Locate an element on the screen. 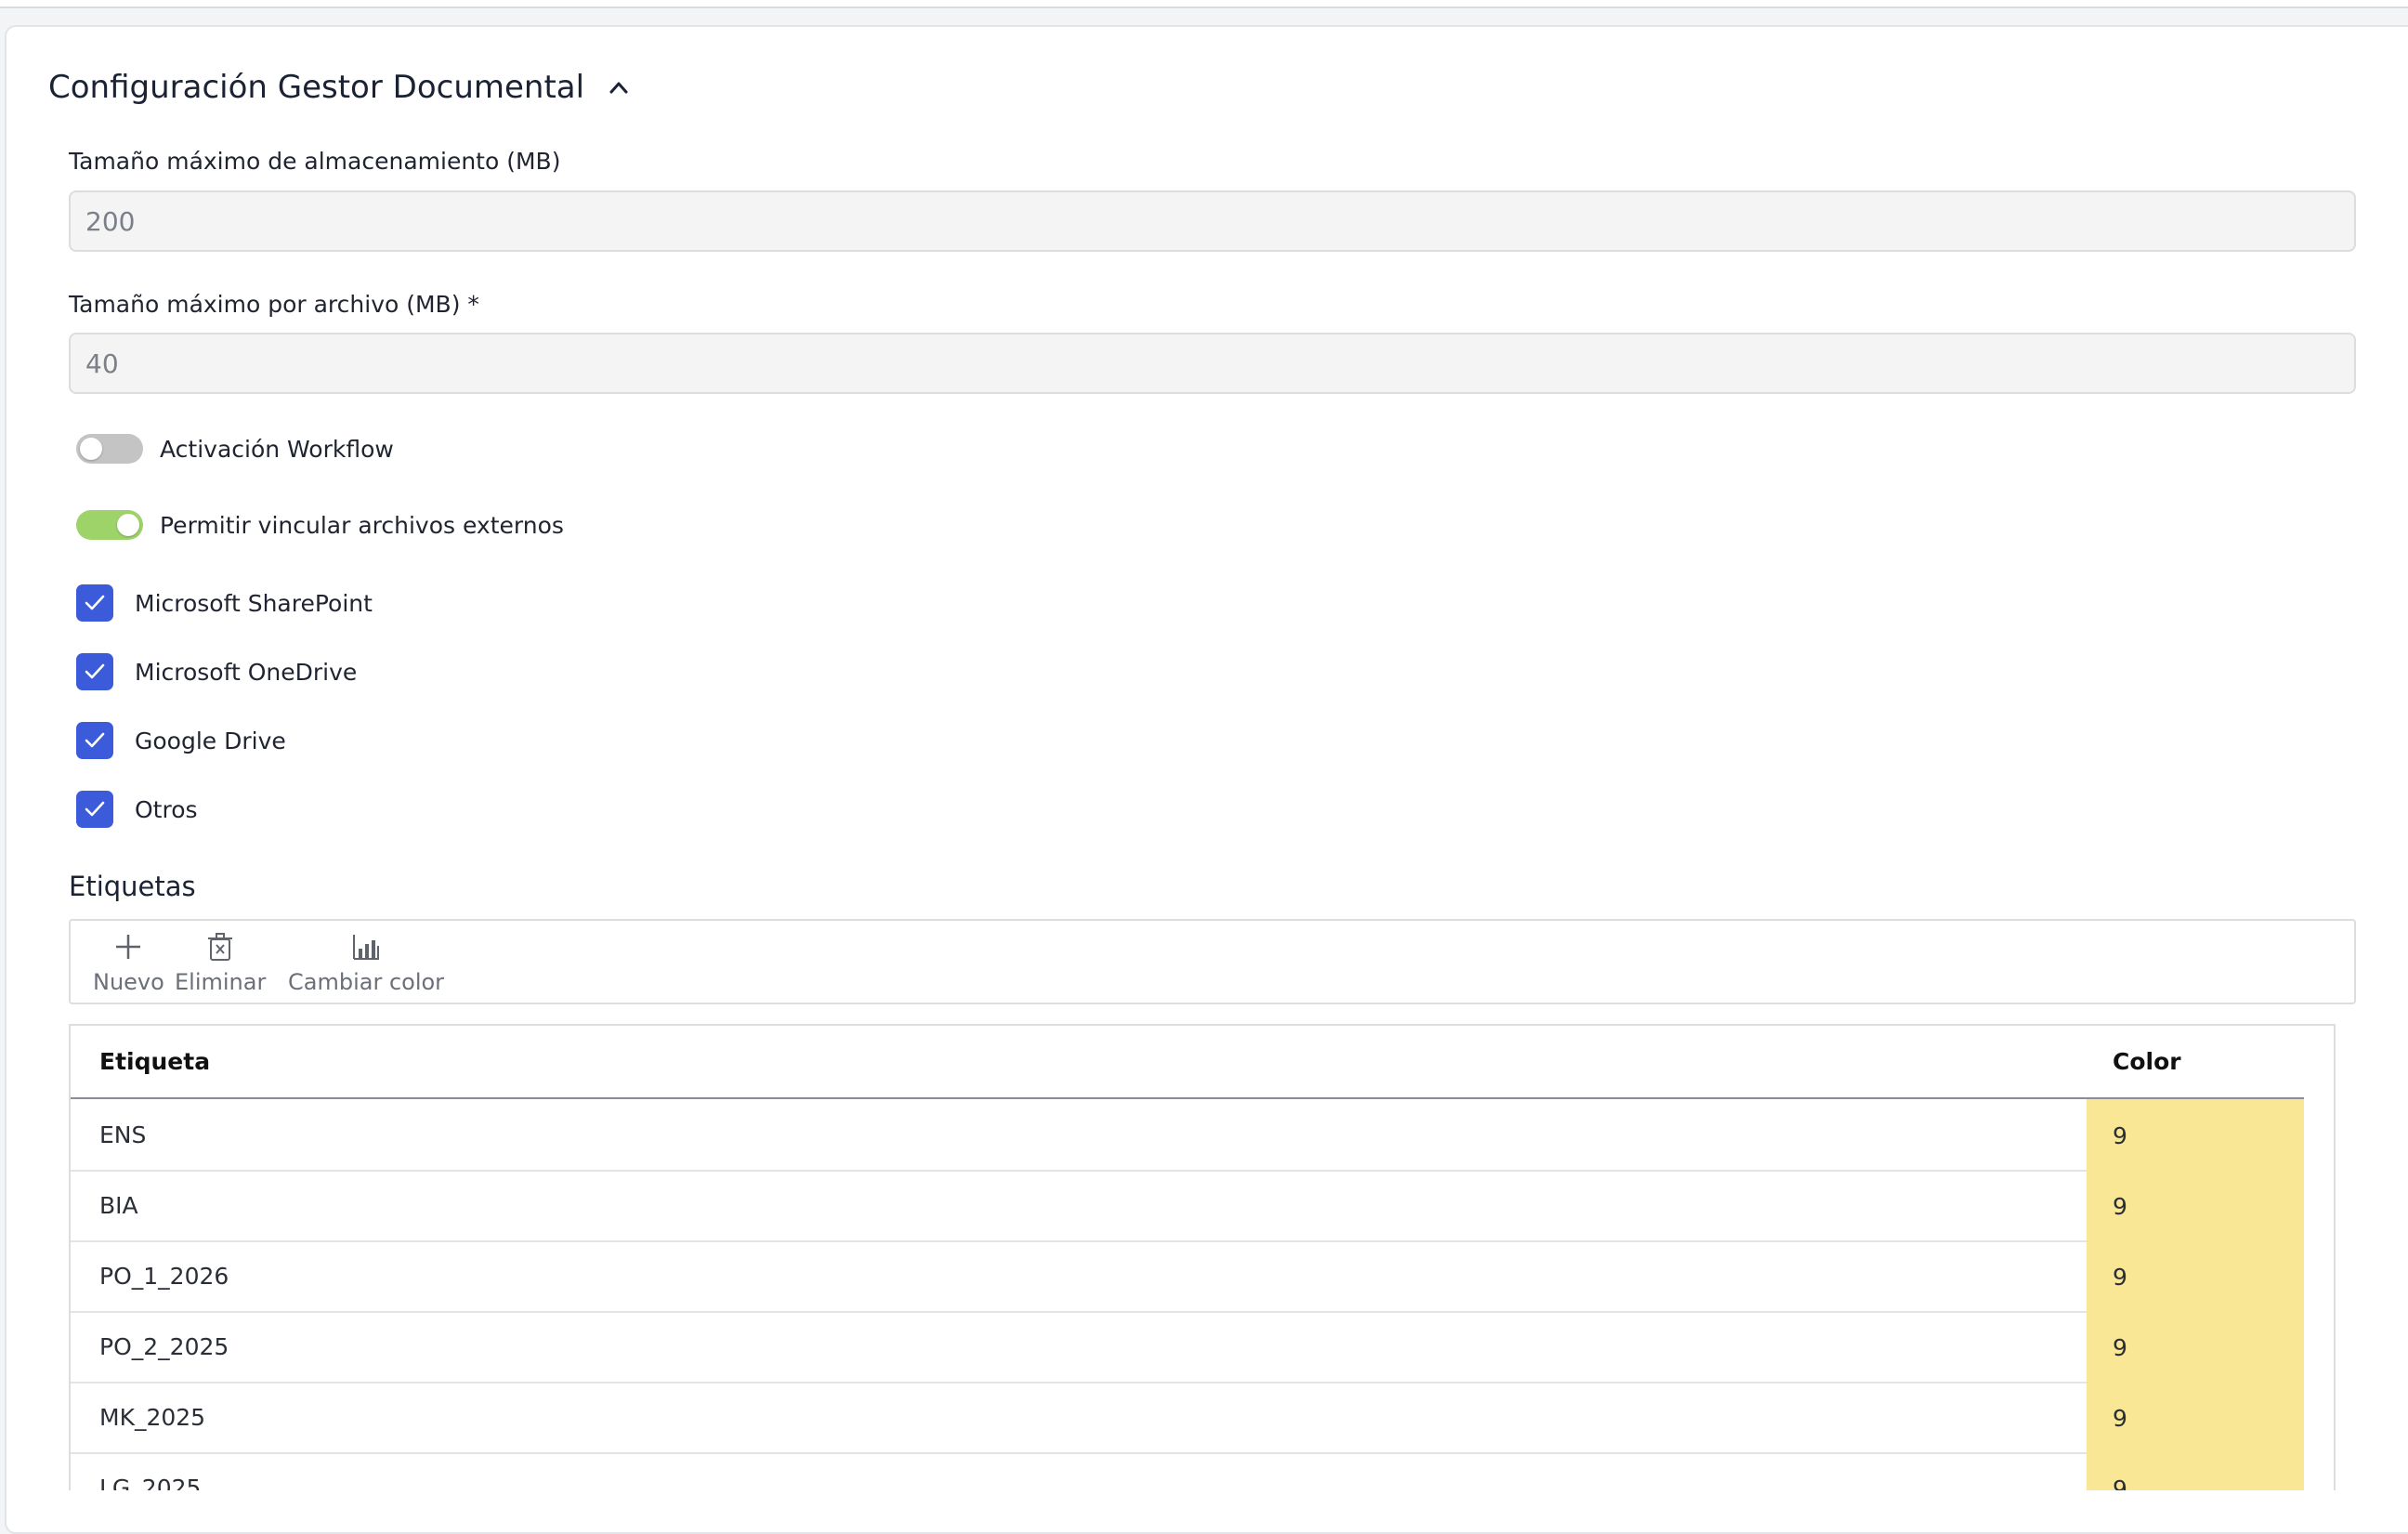 This screenshot has height=1534, width=2408. section-header: Configuración Gestor Documental is located at coordinates (338, 87).